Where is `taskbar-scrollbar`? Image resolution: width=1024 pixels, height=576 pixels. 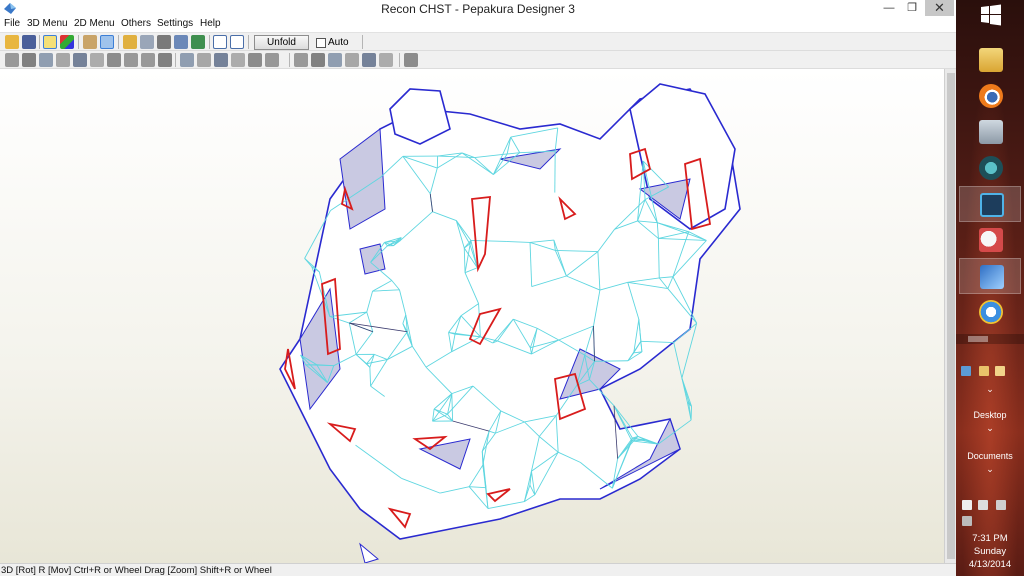 taskbar-scrollbar is located at coordinates (990, 339).